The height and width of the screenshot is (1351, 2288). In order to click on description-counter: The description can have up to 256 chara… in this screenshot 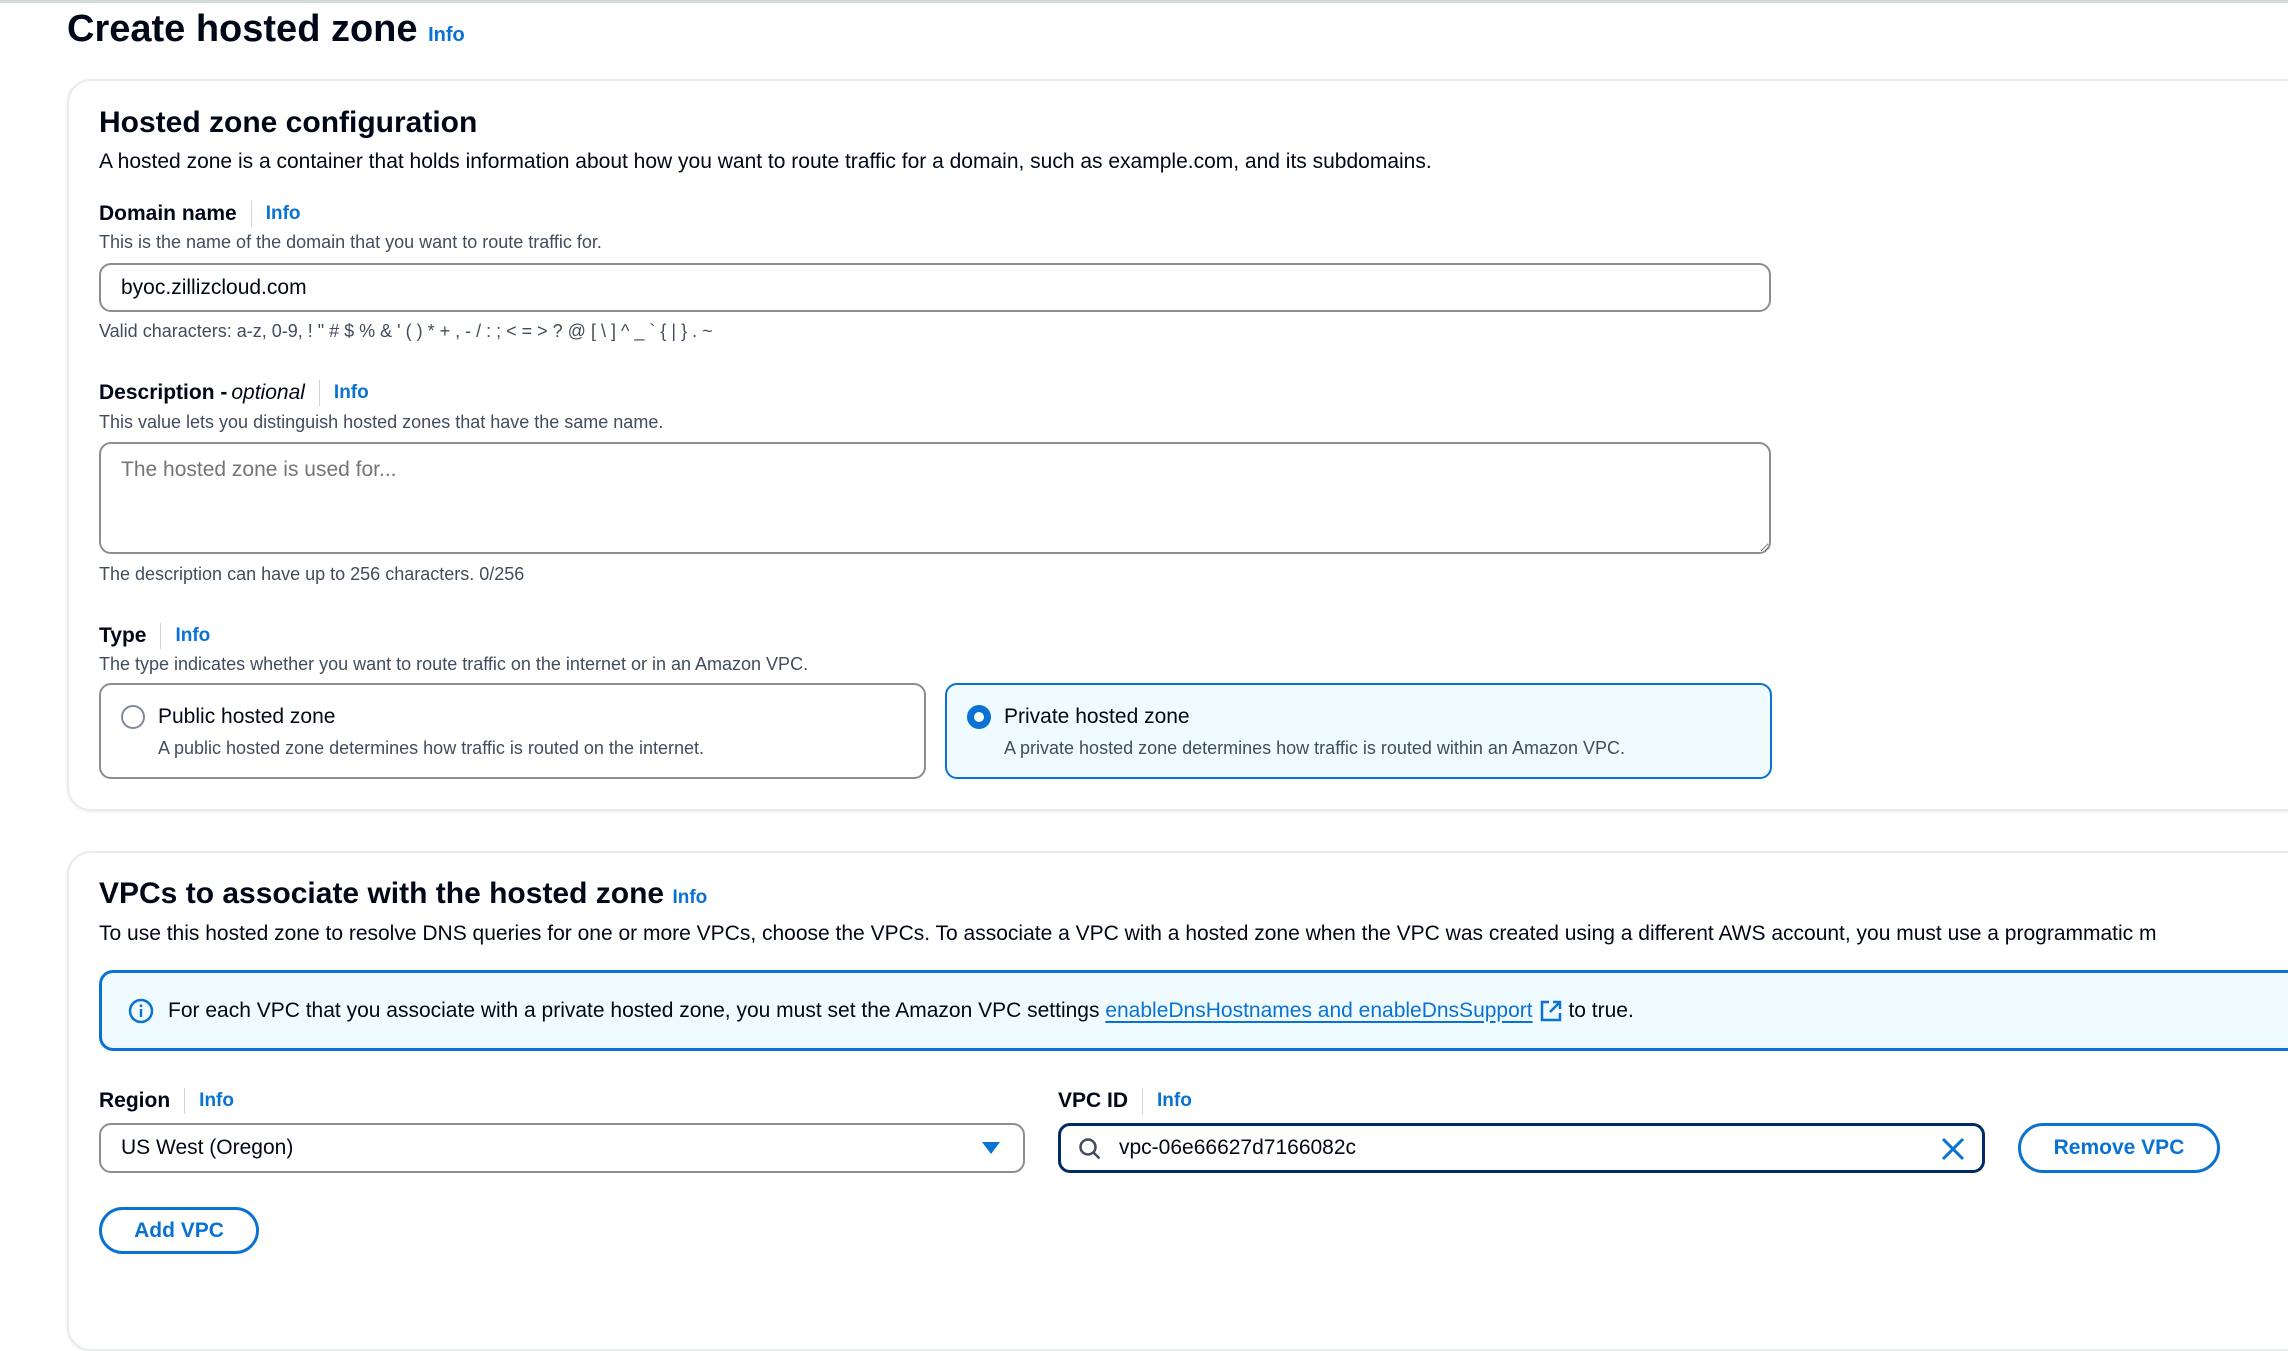, I will do `click(312, 574)`.